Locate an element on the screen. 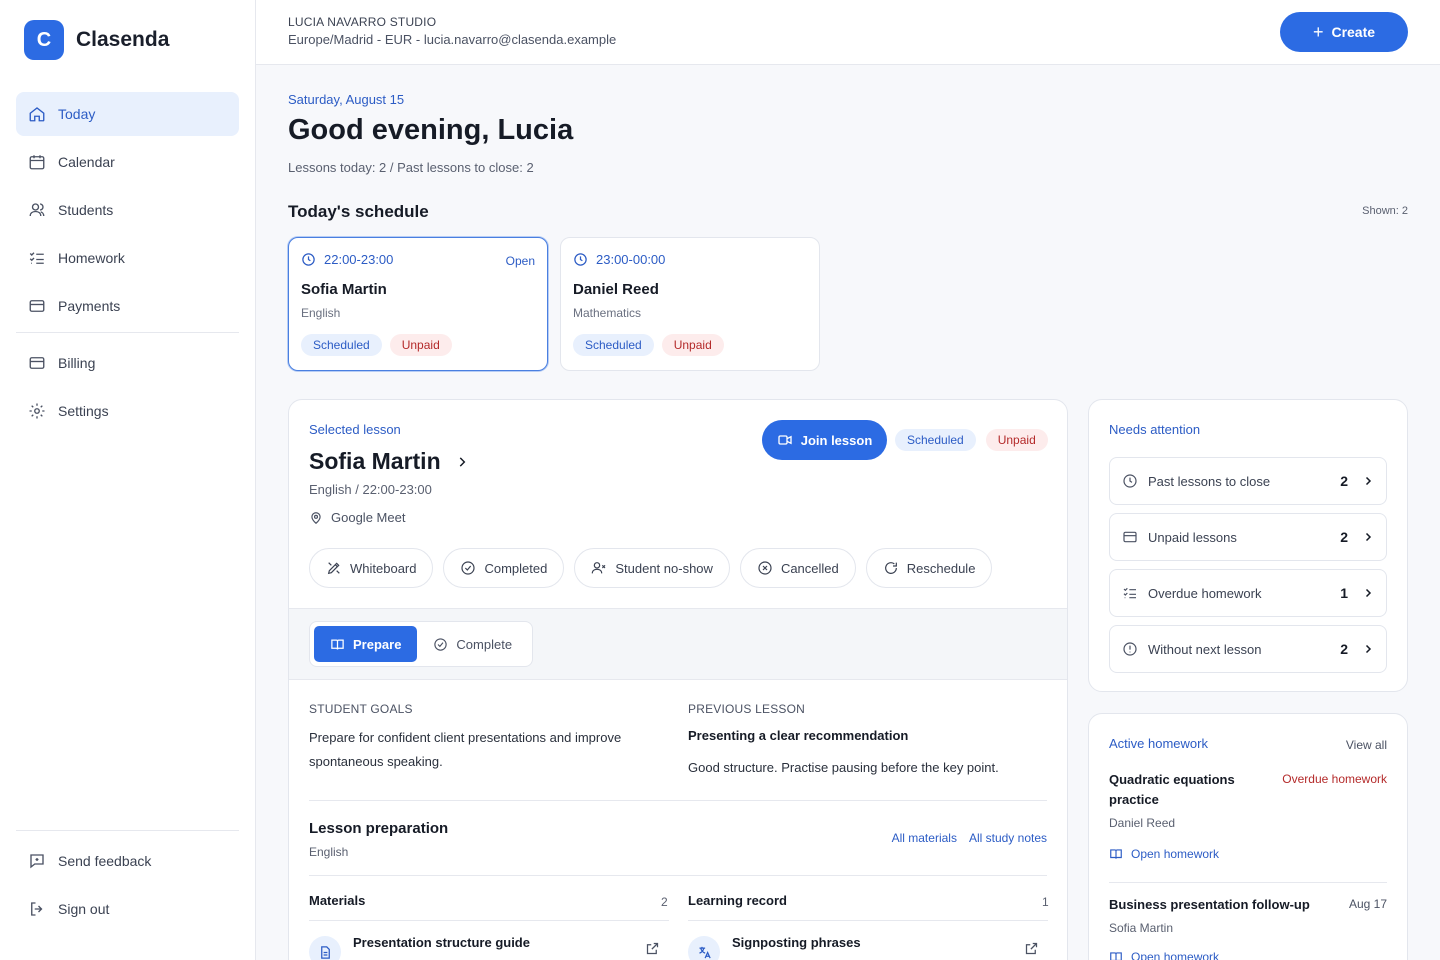 This screenshot has height=960, width=1440. document-icon-badge is located at coordinates (325, 948).